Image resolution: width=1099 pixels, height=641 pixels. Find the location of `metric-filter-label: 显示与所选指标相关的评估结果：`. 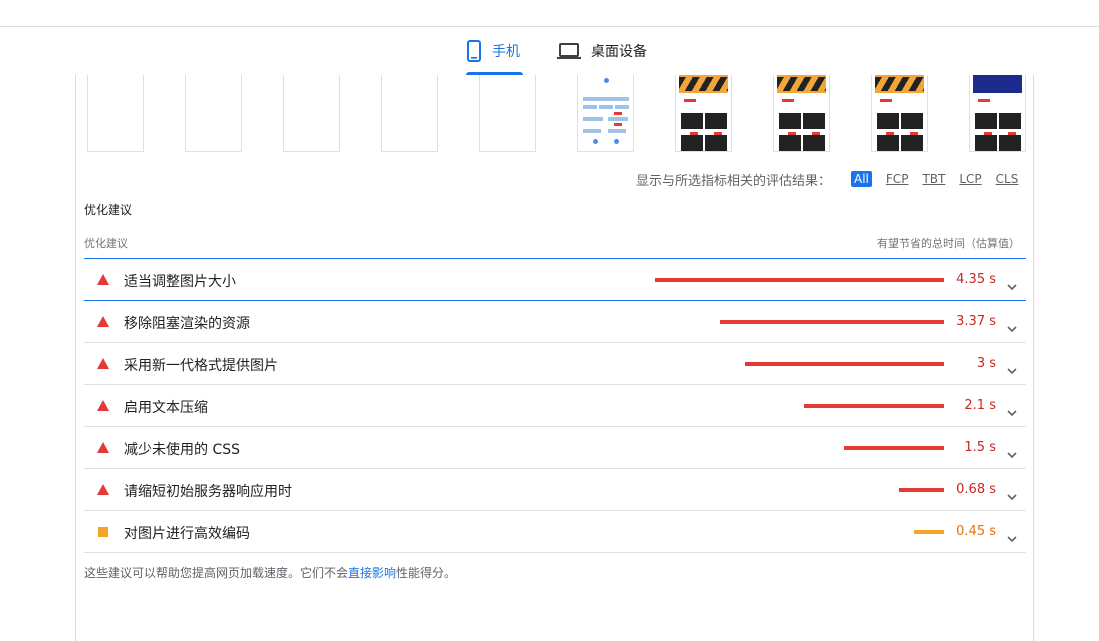

metric-filter-label: 显示与所选指标相关的评估结果： is located at coordinates (734, 181).